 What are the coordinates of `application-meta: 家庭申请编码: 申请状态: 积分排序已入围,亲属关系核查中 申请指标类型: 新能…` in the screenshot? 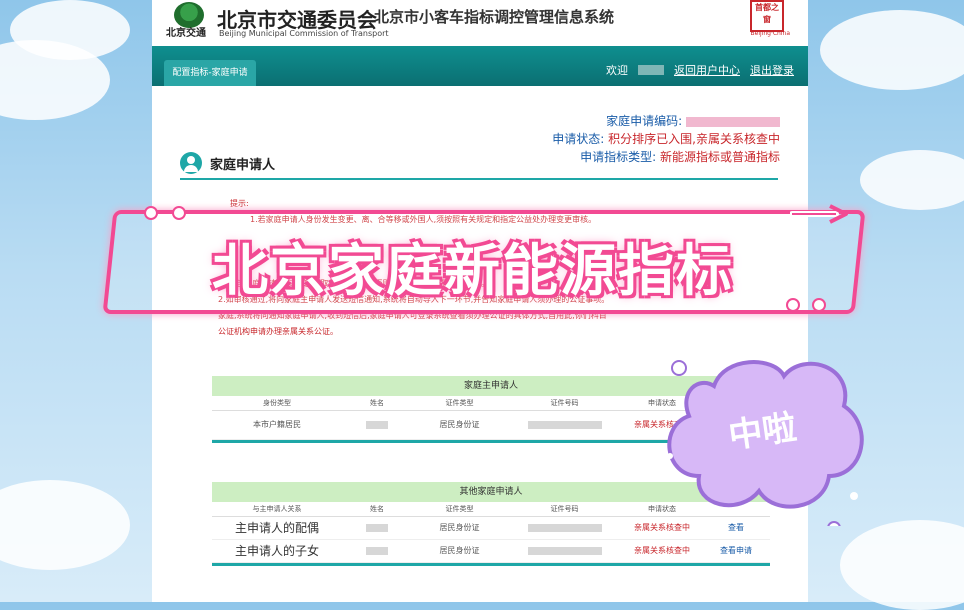 It's located at (666, 139).